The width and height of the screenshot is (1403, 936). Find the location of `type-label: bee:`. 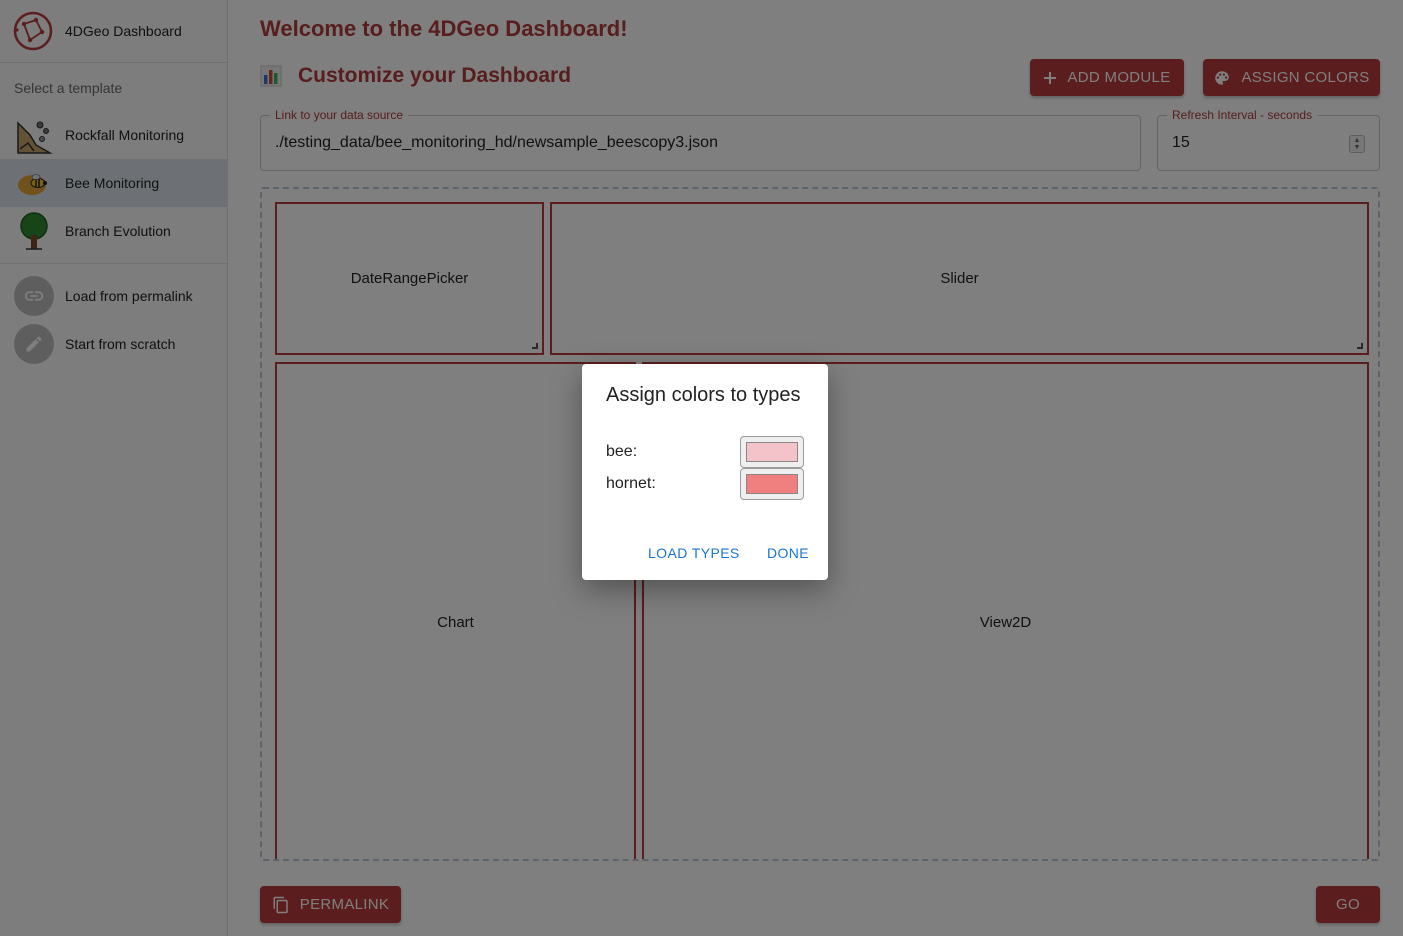

type-label: bee: is located at coordinates (622, 451).